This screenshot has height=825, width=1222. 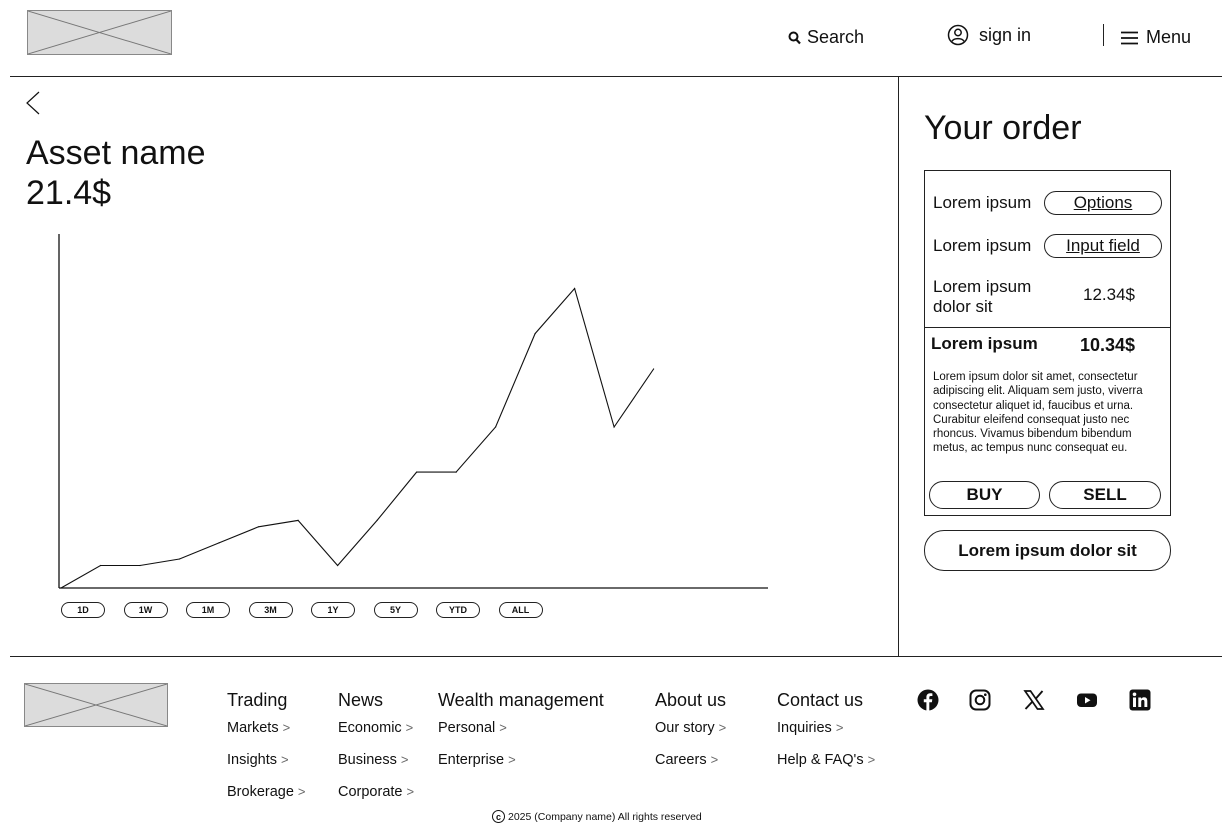 What do you see at coordinates (605, 816) in the screenshot?
I see `copyright-text: 2025 (Company name) All rights reserved` at bounding box center [605, 816].